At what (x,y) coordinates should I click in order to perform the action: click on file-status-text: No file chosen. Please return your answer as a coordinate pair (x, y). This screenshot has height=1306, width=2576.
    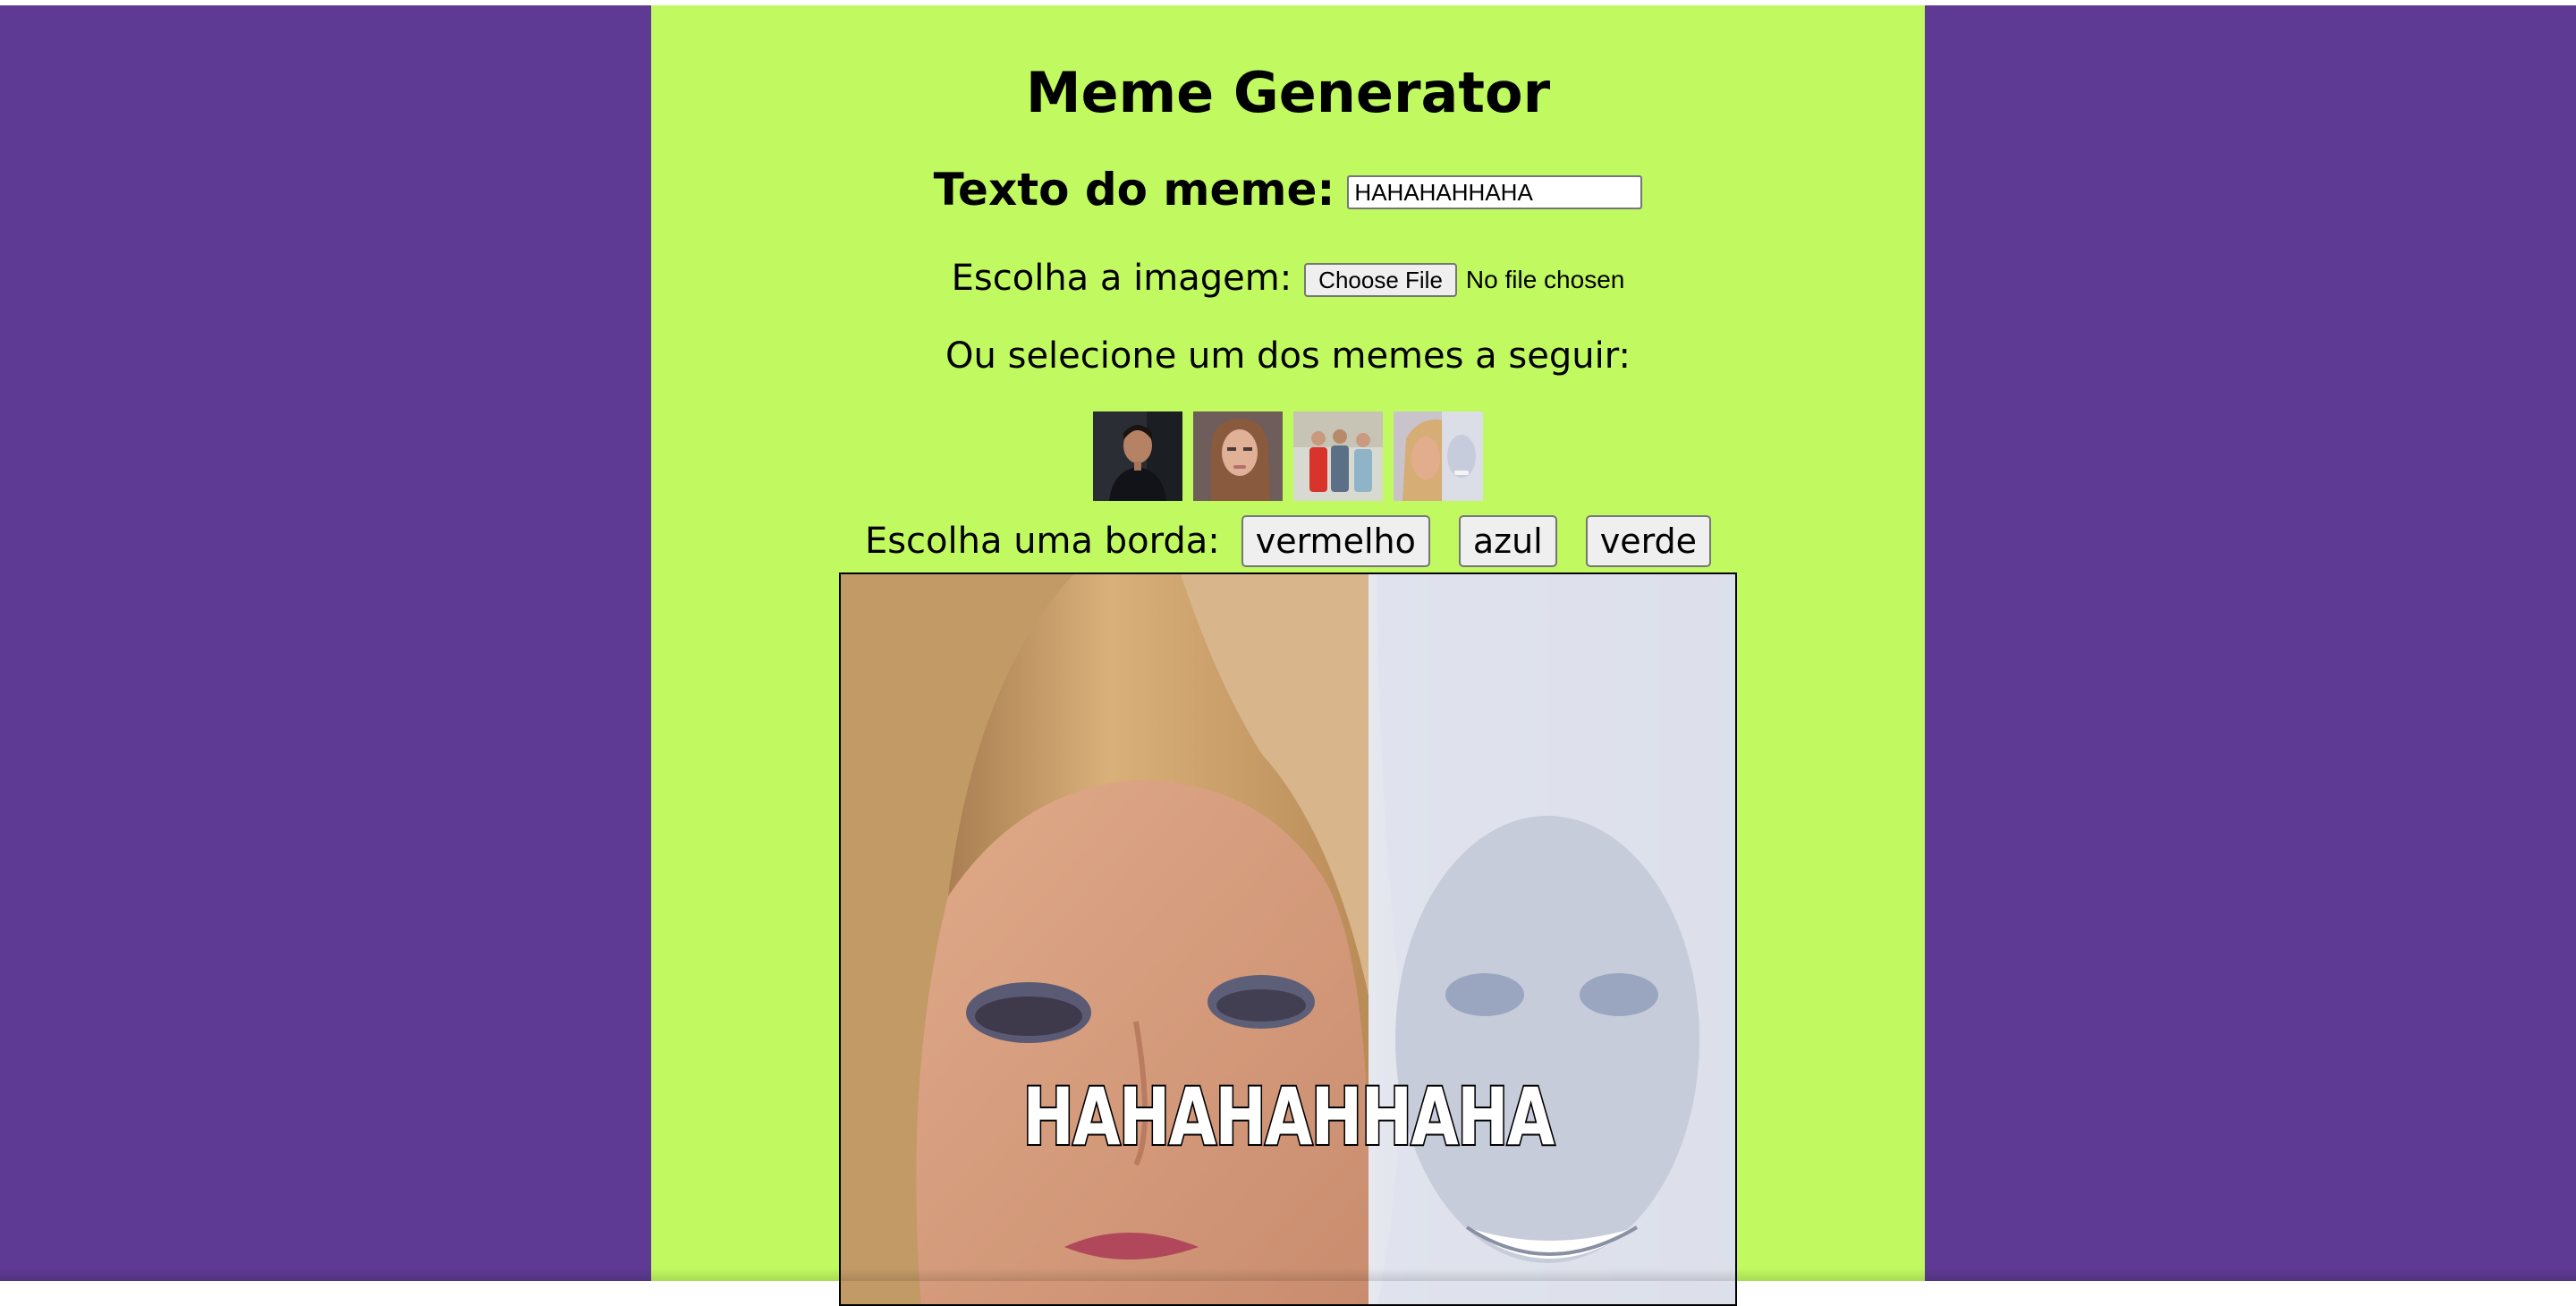
    Looking at the image, I should click on (1545, 279).